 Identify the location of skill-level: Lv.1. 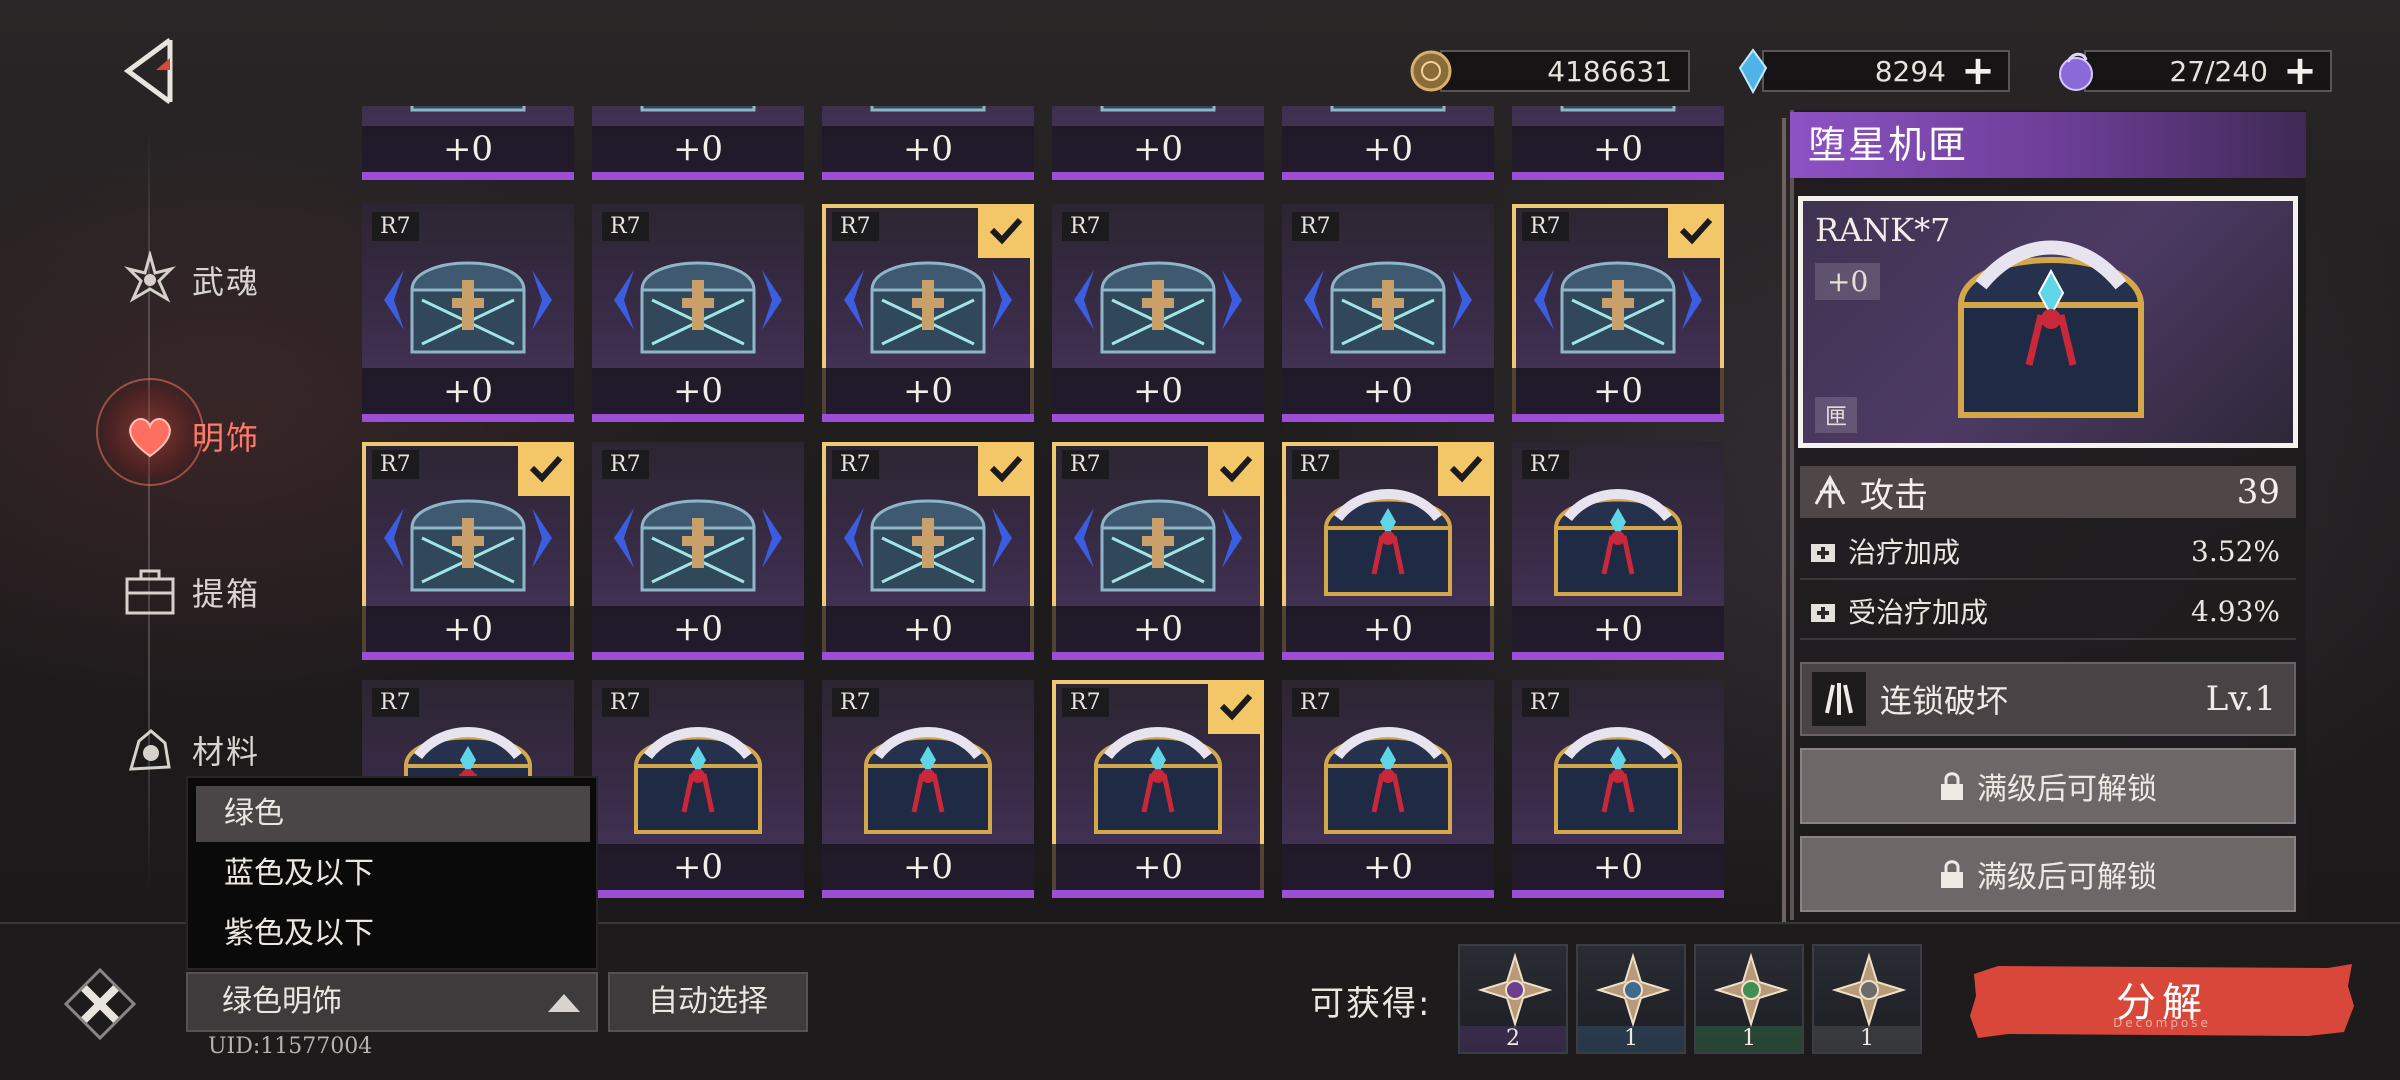
(2240, 699).